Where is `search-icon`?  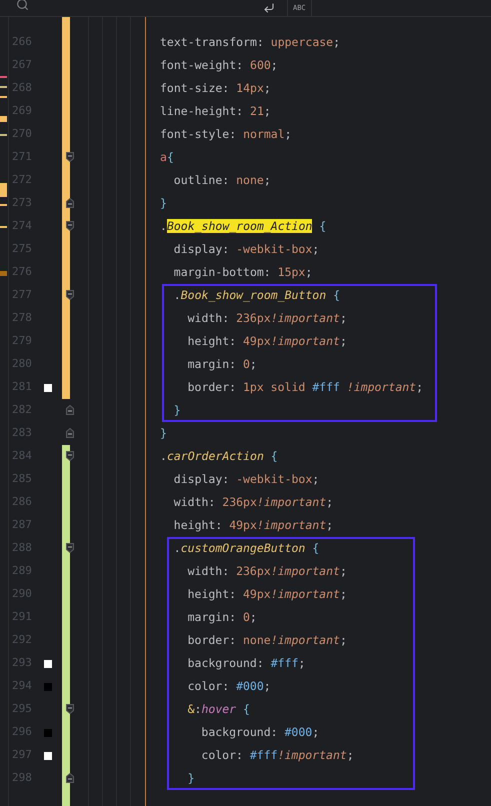
search-icon is located at coordinates (22, 5).